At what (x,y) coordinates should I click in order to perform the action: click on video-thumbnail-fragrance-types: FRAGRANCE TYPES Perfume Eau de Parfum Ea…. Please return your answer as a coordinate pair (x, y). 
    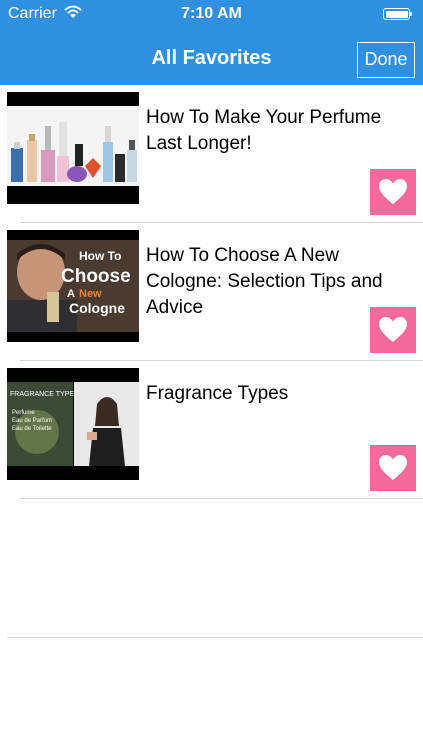
    Looking at the image, I should click on (73, 424).